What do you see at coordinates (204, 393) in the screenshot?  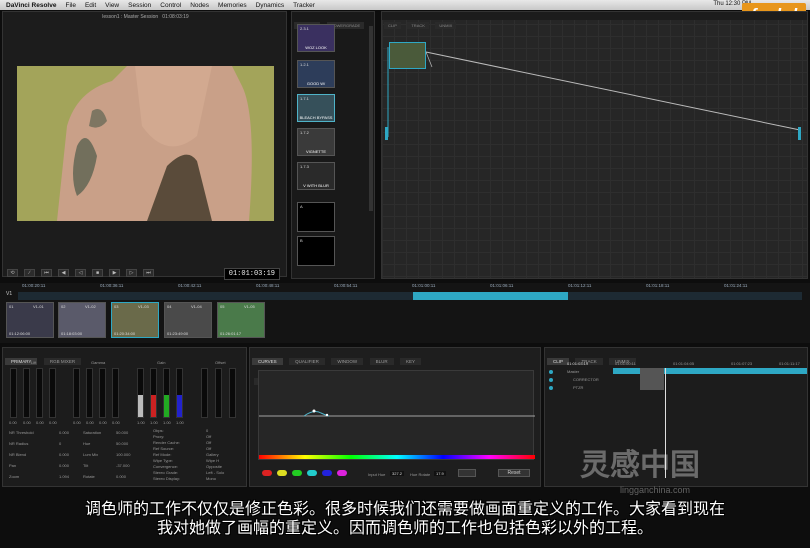 I see `offset-master-slider` at bounding box center [204, 393].